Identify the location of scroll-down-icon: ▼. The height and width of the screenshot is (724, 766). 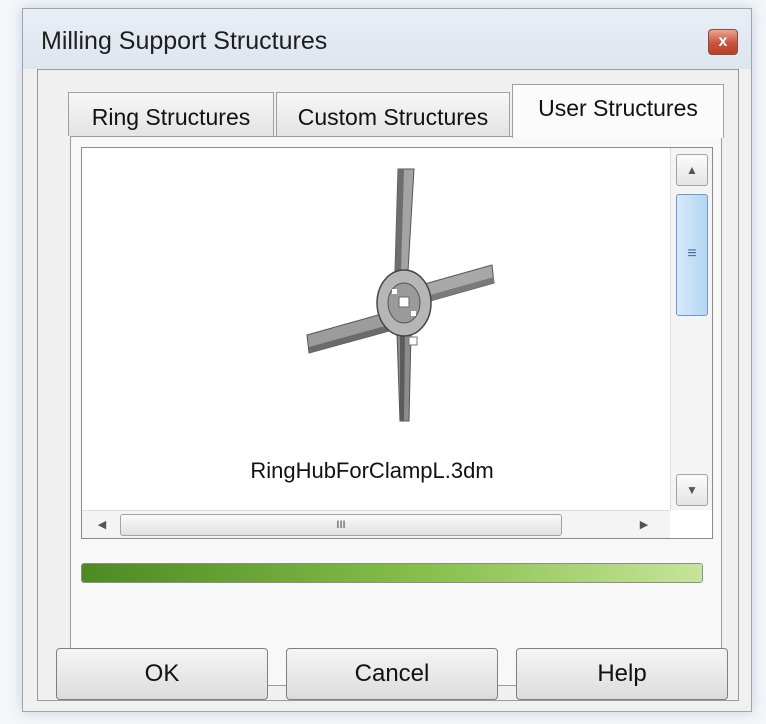
(692, 490).